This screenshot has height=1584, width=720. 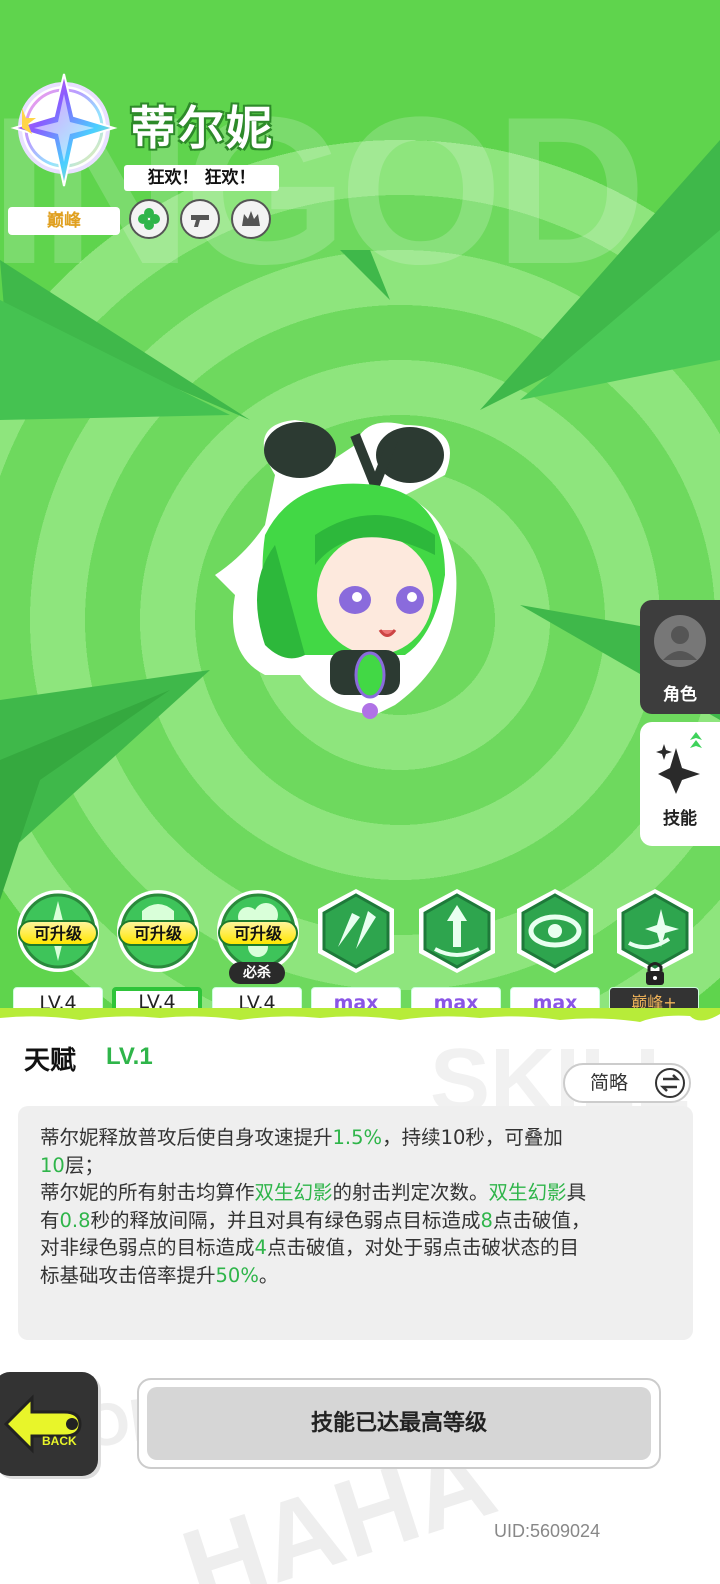 What do you see at coordinates (315, 1220) in the screenshot?
I see `desc-line: 有0.8秒的释放间隔，并且对具有绿色弱点目标造成8点击破值，` at bounding box center [315, 1220].